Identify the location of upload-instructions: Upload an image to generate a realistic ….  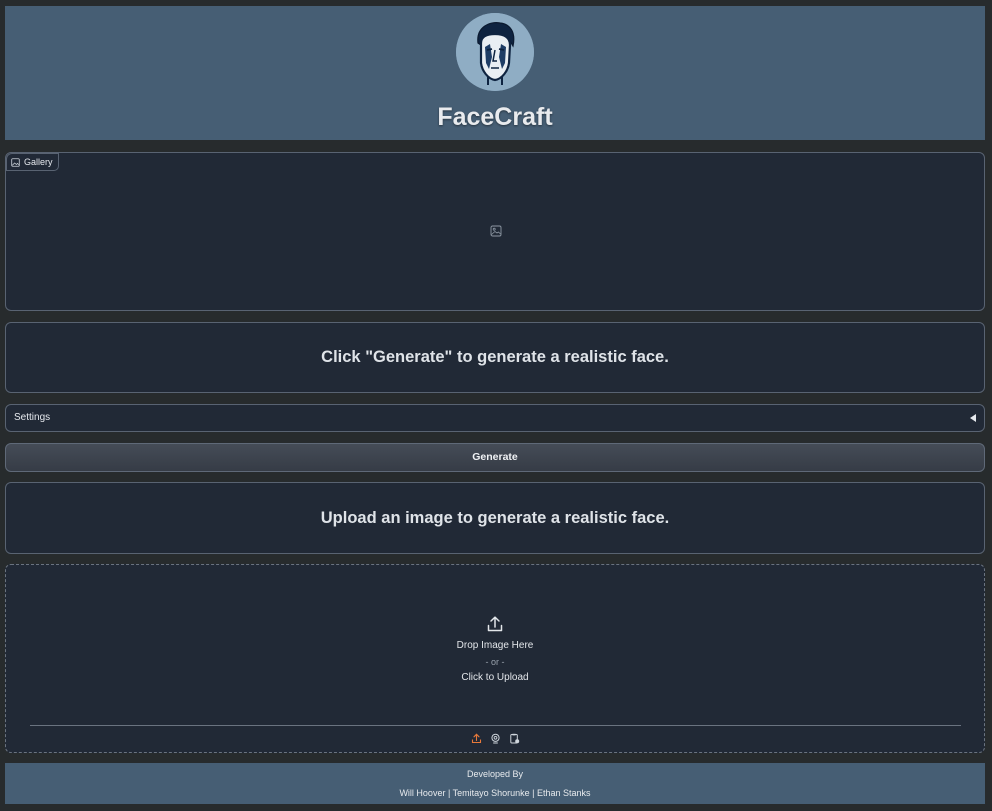
(495, 518).